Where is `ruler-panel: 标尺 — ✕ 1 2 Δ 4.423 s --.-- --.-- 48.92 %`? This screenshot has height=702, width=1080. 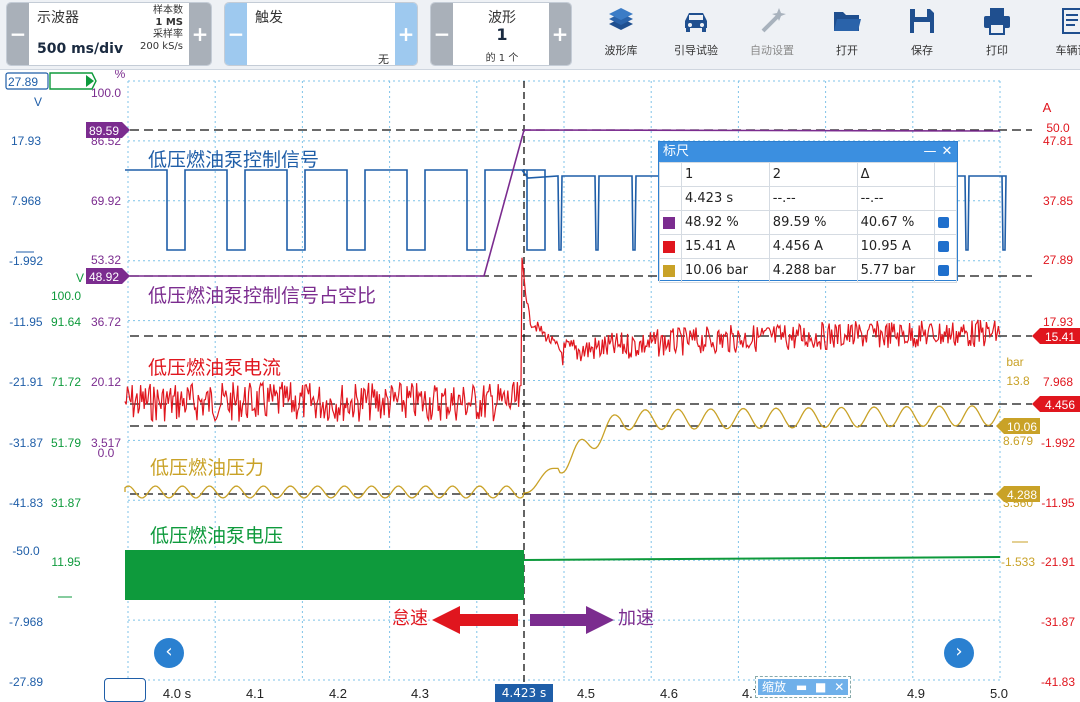 ruler-panel: 标尺 — ✕ 1 2 Δ 4.423 s --.-- --.-- 48.92 % is located at coordinates (808, 212).